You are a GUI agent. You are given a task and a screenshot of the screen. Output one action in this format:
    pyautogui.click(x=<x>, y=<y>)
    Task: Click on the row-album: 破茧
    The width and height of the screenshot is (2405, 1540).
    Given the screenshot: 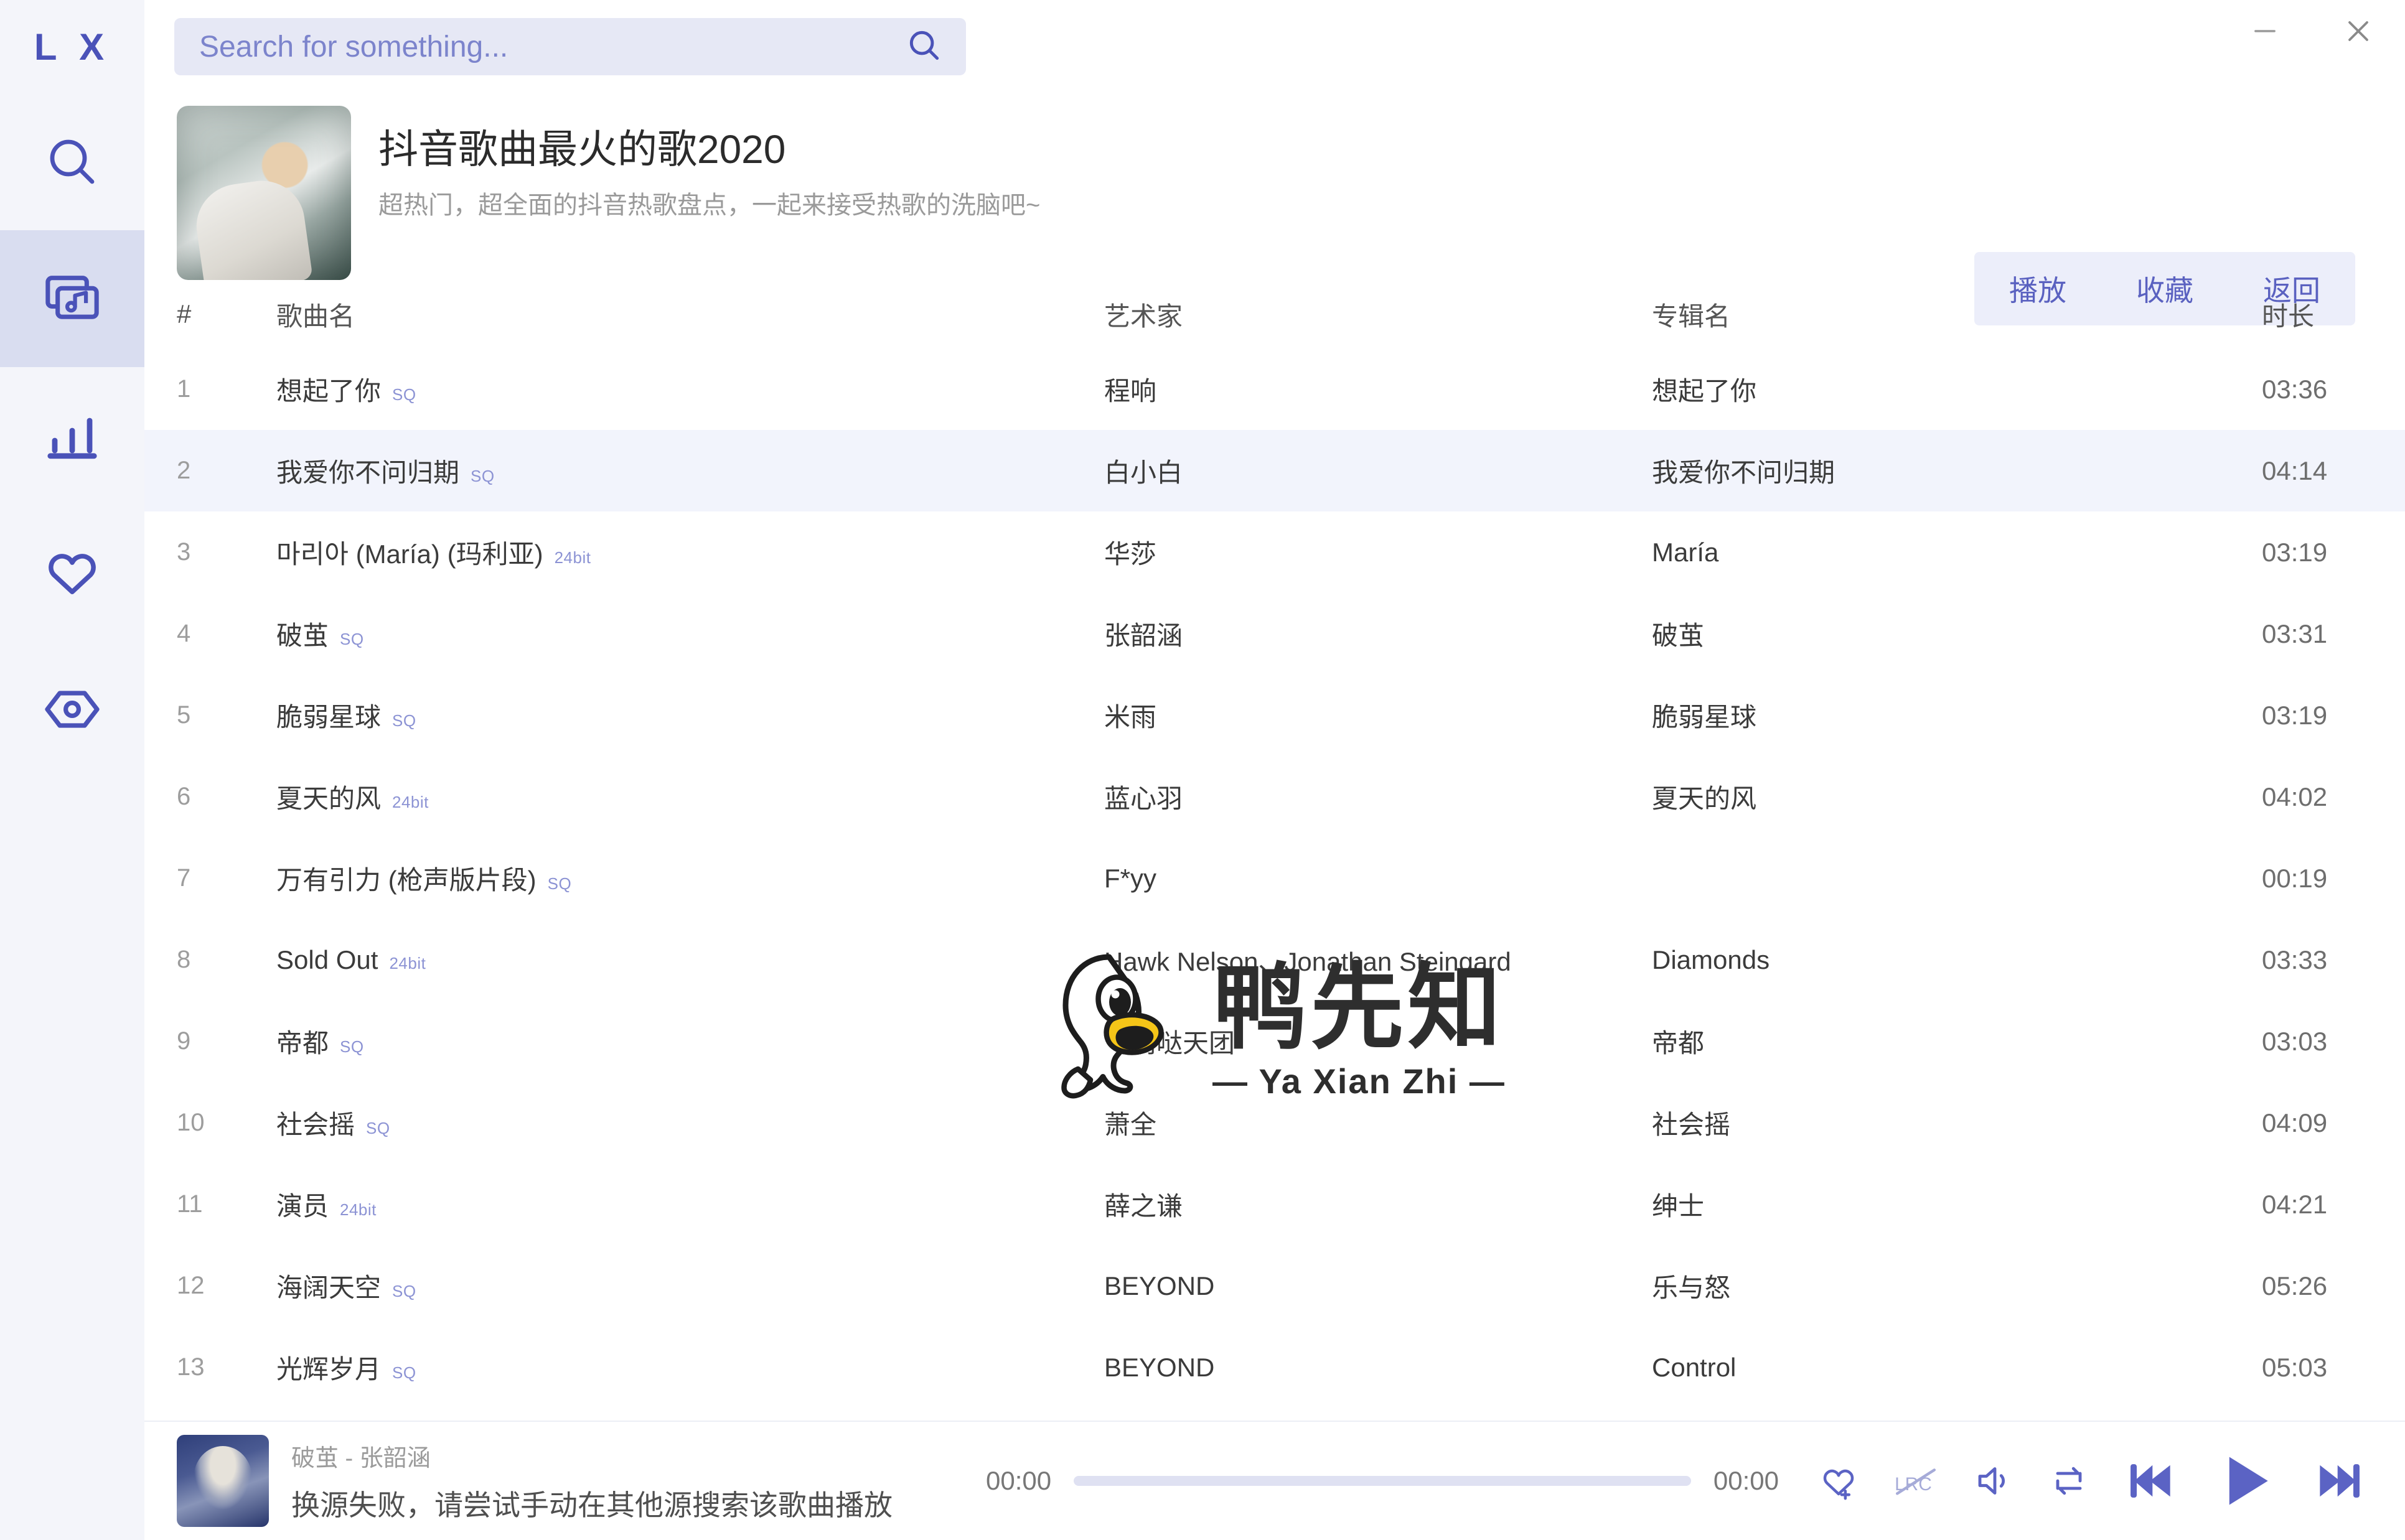 What is the action you would take?
    pyautogui.click(x=1679, y=635)
    